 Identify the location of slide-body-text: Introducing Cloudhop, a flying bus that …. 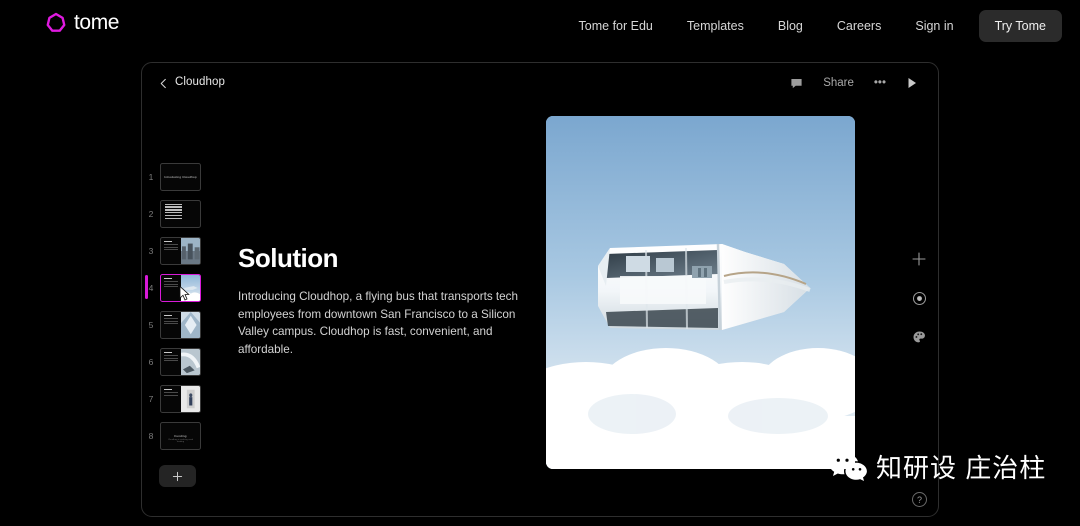
(378, 323).